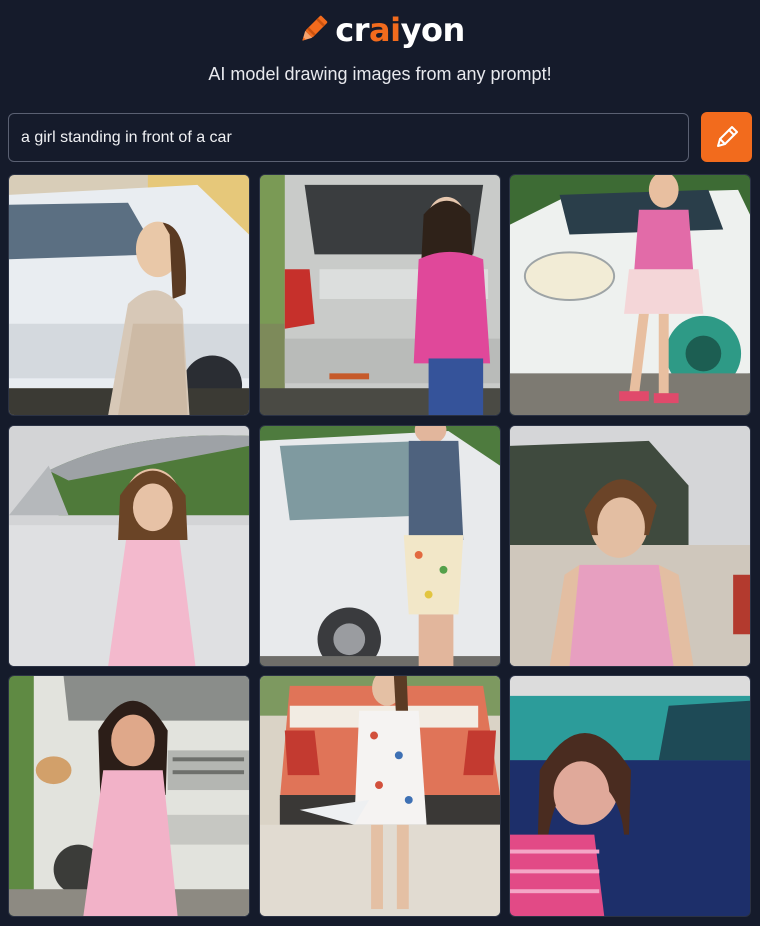  I want to click on image-girl-dark-blue-car, so click(630, 796).